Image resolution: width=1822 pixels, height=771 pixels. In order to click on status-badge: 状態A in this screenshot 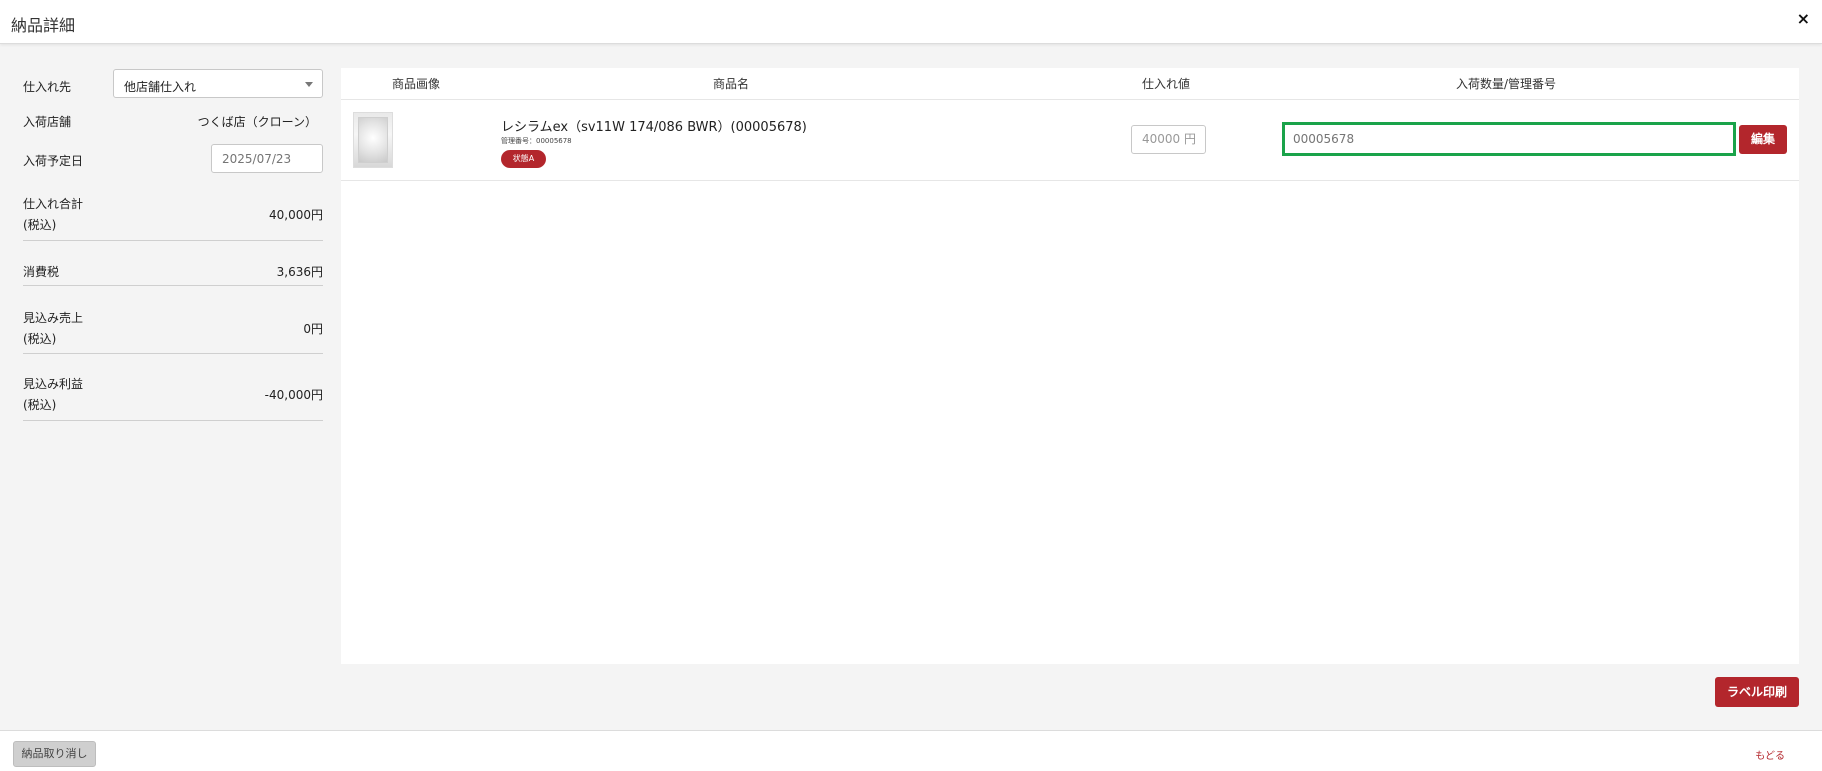, I will do `click(523, 159)`.